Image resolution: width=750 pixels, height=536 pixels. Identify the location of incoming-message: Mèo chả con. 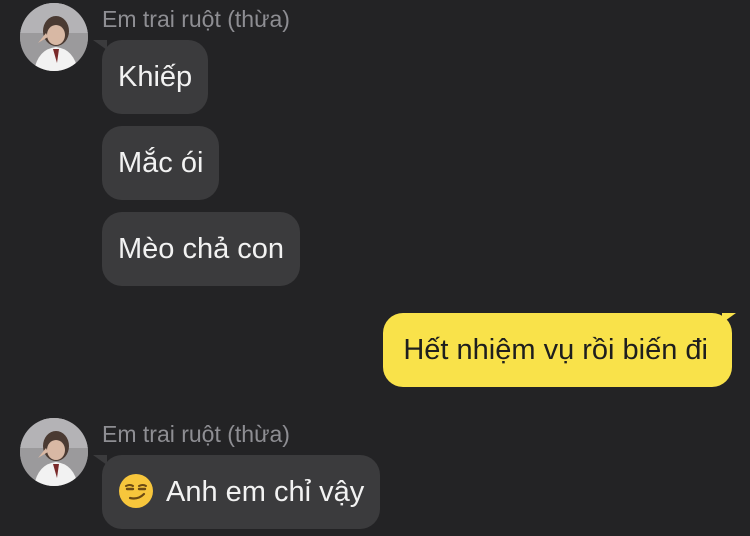
(201, 249).